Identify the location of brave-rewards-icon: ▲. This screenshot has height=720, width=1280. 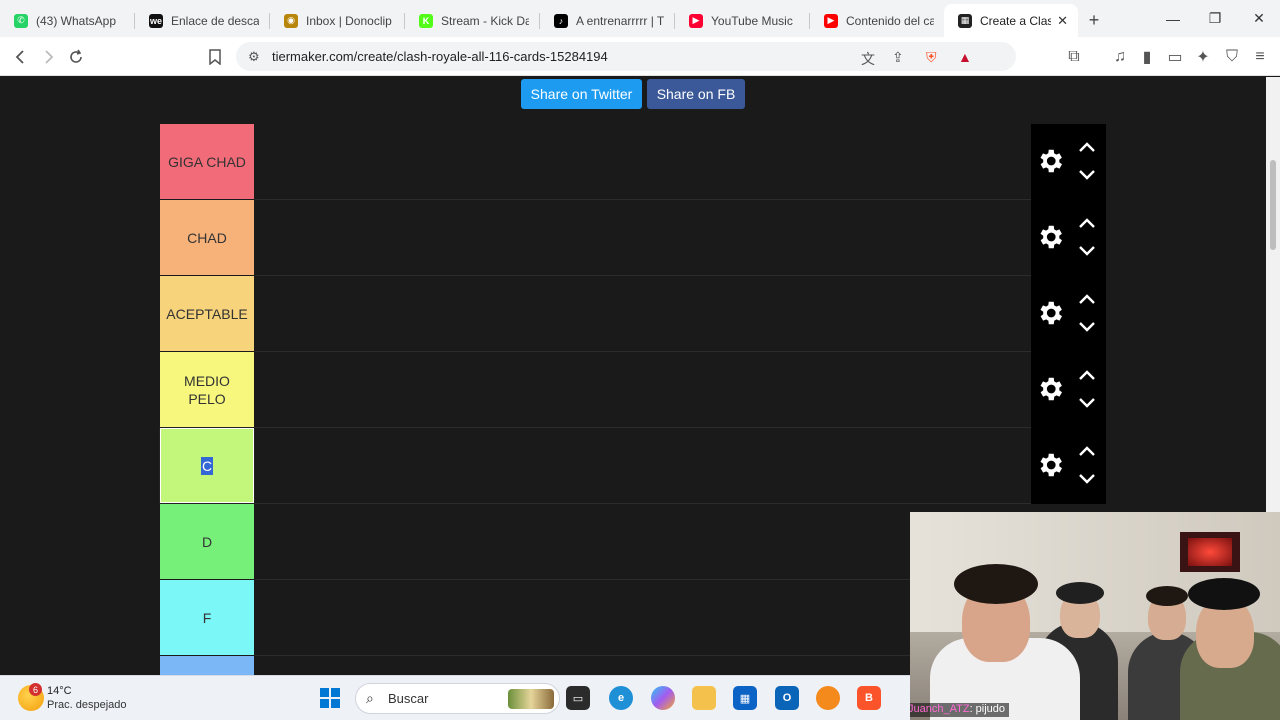
(965, 57).